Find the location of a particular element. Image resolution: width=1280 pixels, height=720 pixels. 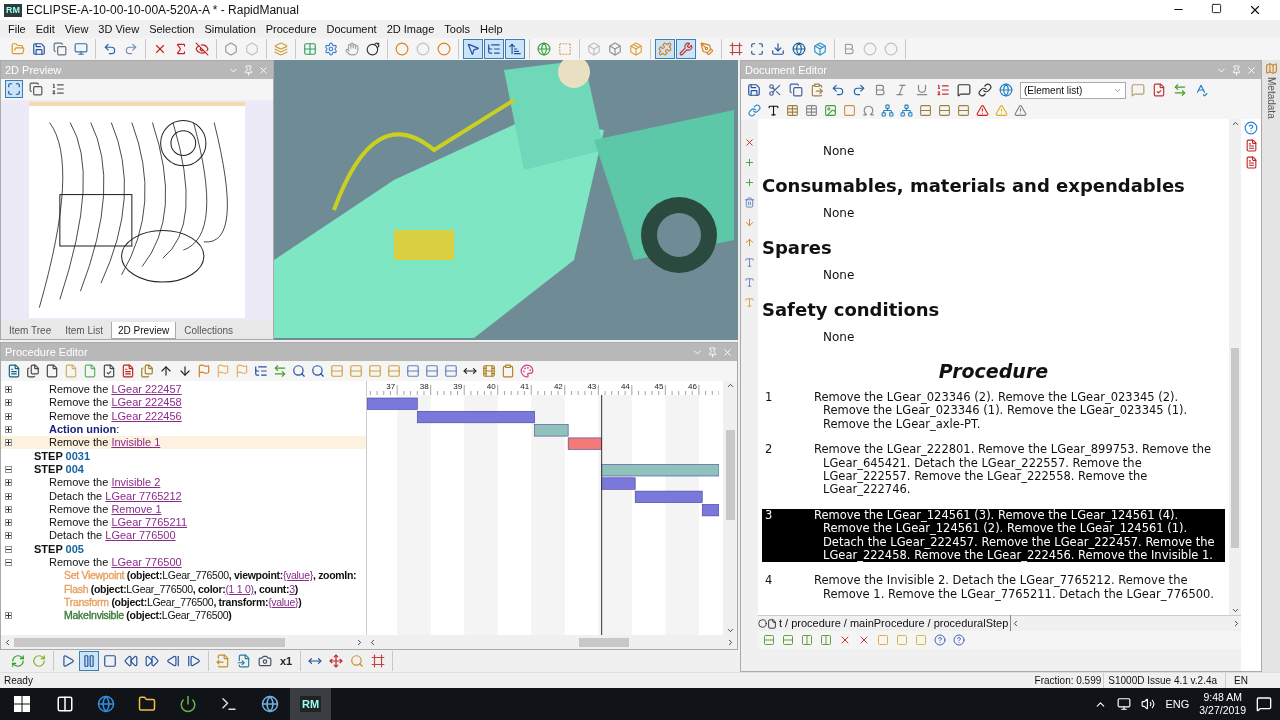

step-text: Remove the LGear_222801. Remove the LGear_899753. Remove the LGear_645421. Detach the LGear_222557. Remove the LGear_222557. Remove the LGear_222558. Remove the LGear_222746. is located at coordinates (1013, 470).